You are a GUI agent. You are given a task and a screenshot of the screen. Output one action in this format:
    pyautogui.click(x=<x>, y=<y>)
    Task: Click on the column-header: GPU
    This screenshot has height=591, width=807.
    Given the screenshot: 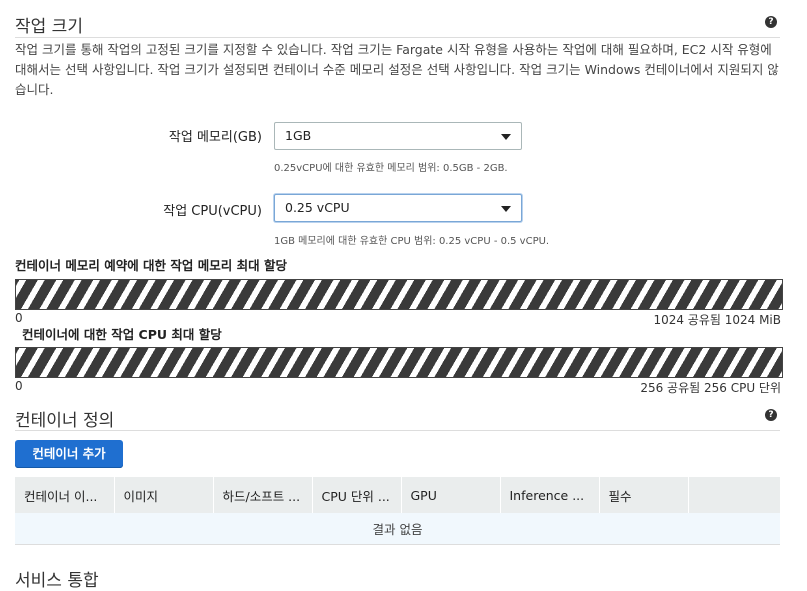 What is the action you would take?
    pyautogui.click(x=451, y=495)
    